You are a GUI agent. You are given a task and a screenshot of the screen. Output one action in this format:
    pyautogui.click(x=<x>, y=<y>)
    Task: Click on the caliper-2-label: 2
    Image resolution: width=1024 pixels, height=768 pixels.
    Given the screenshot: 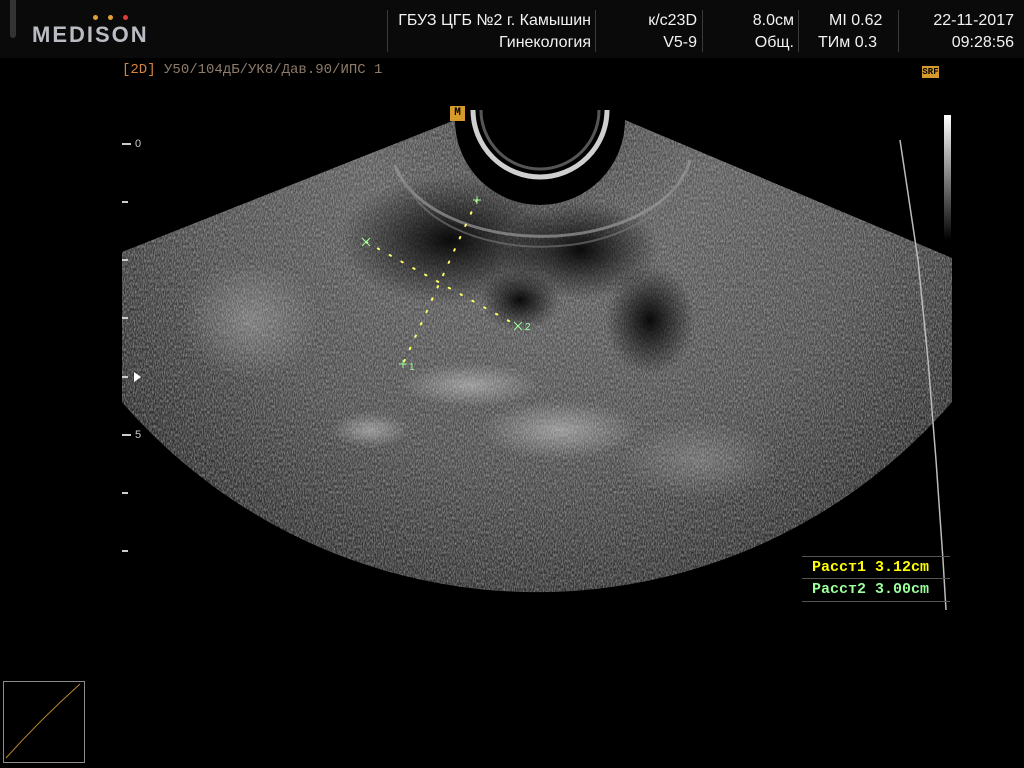 What is the action you would take?
    pyautogui.click(x=528, y=327)
    